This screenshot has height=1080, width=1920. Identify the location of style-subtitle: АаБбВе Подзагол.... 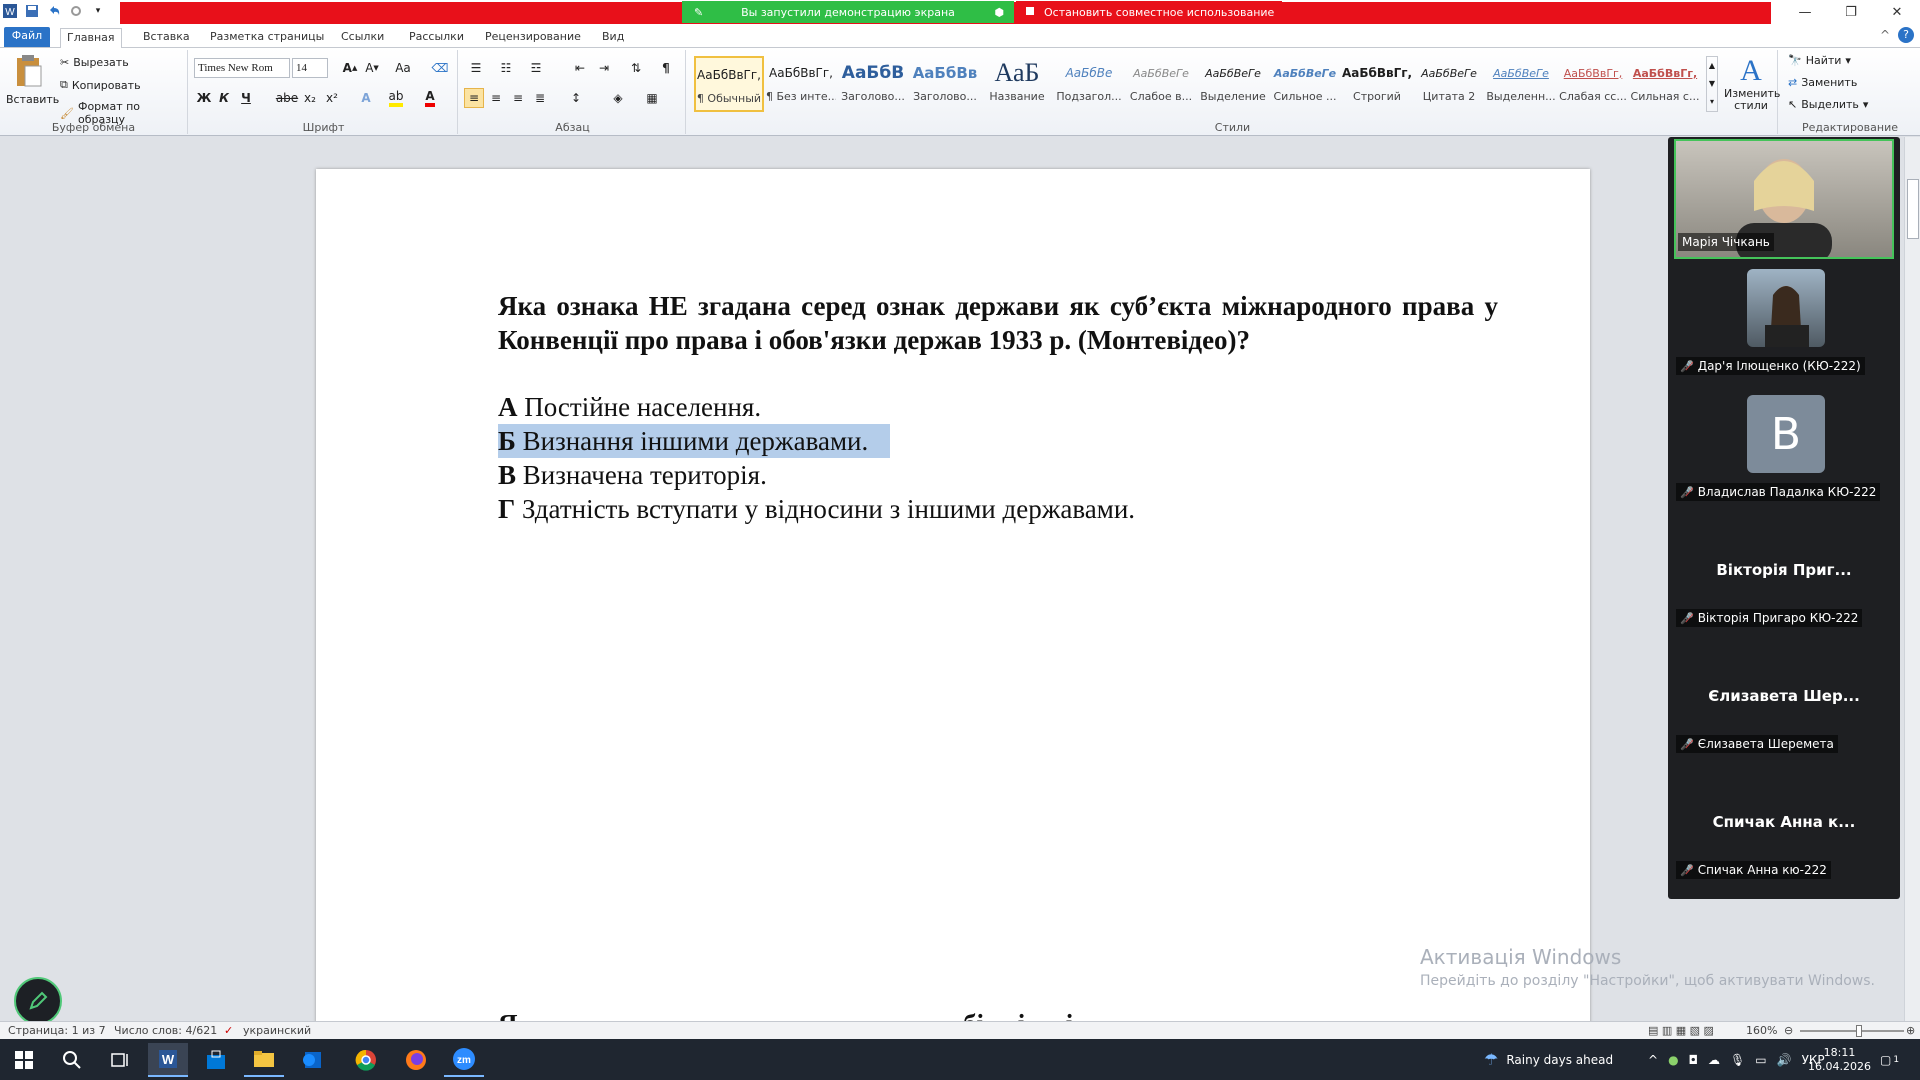
(1089, 84).